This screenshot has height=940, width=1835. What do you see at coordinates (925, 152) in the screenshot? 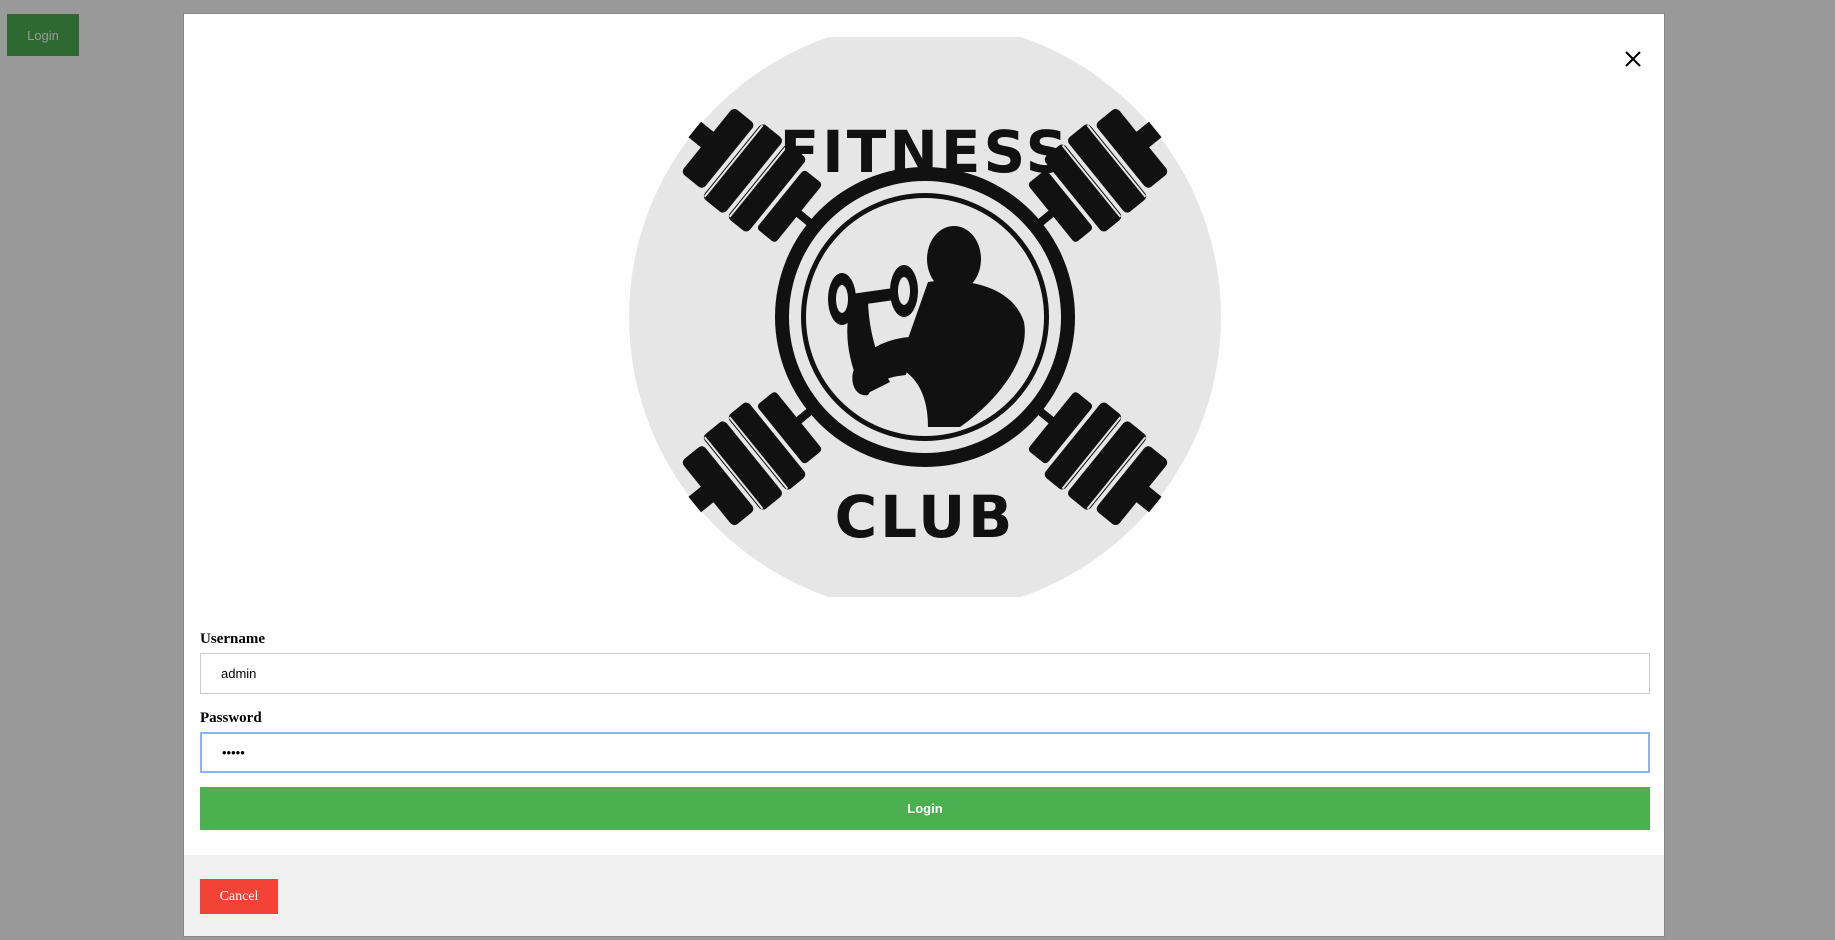
I see `logo-title-text: FITNESS` at bounding box center [925, 152].